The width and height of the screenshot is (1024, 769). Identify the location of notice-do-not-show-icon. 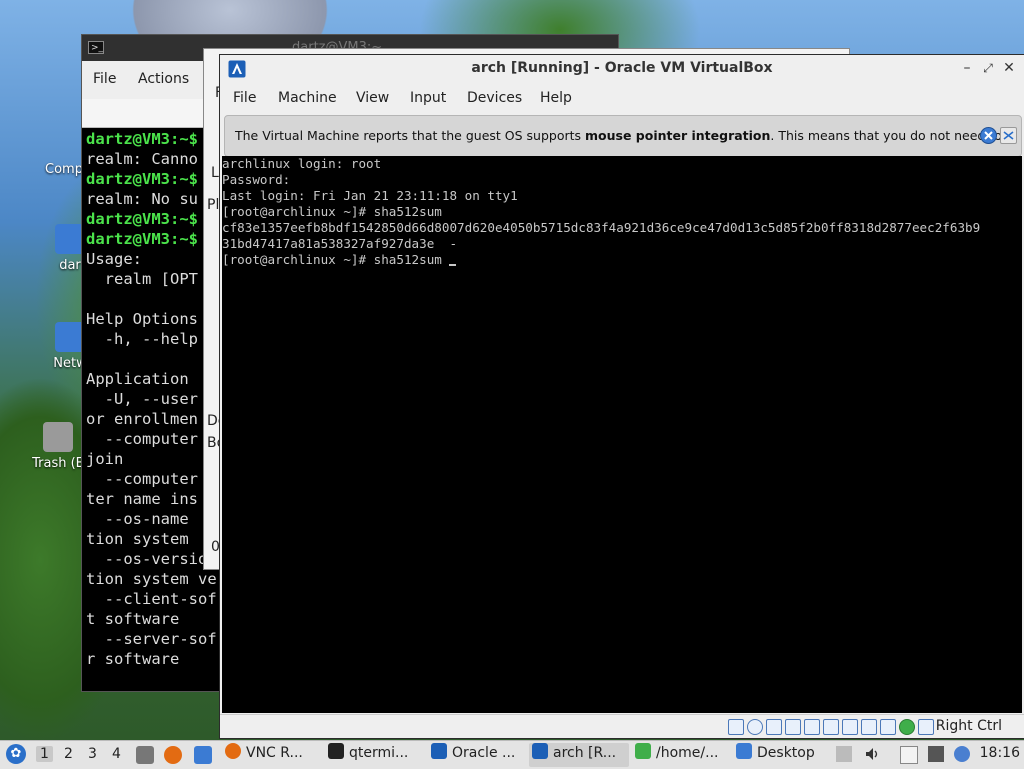
(1008, 135).